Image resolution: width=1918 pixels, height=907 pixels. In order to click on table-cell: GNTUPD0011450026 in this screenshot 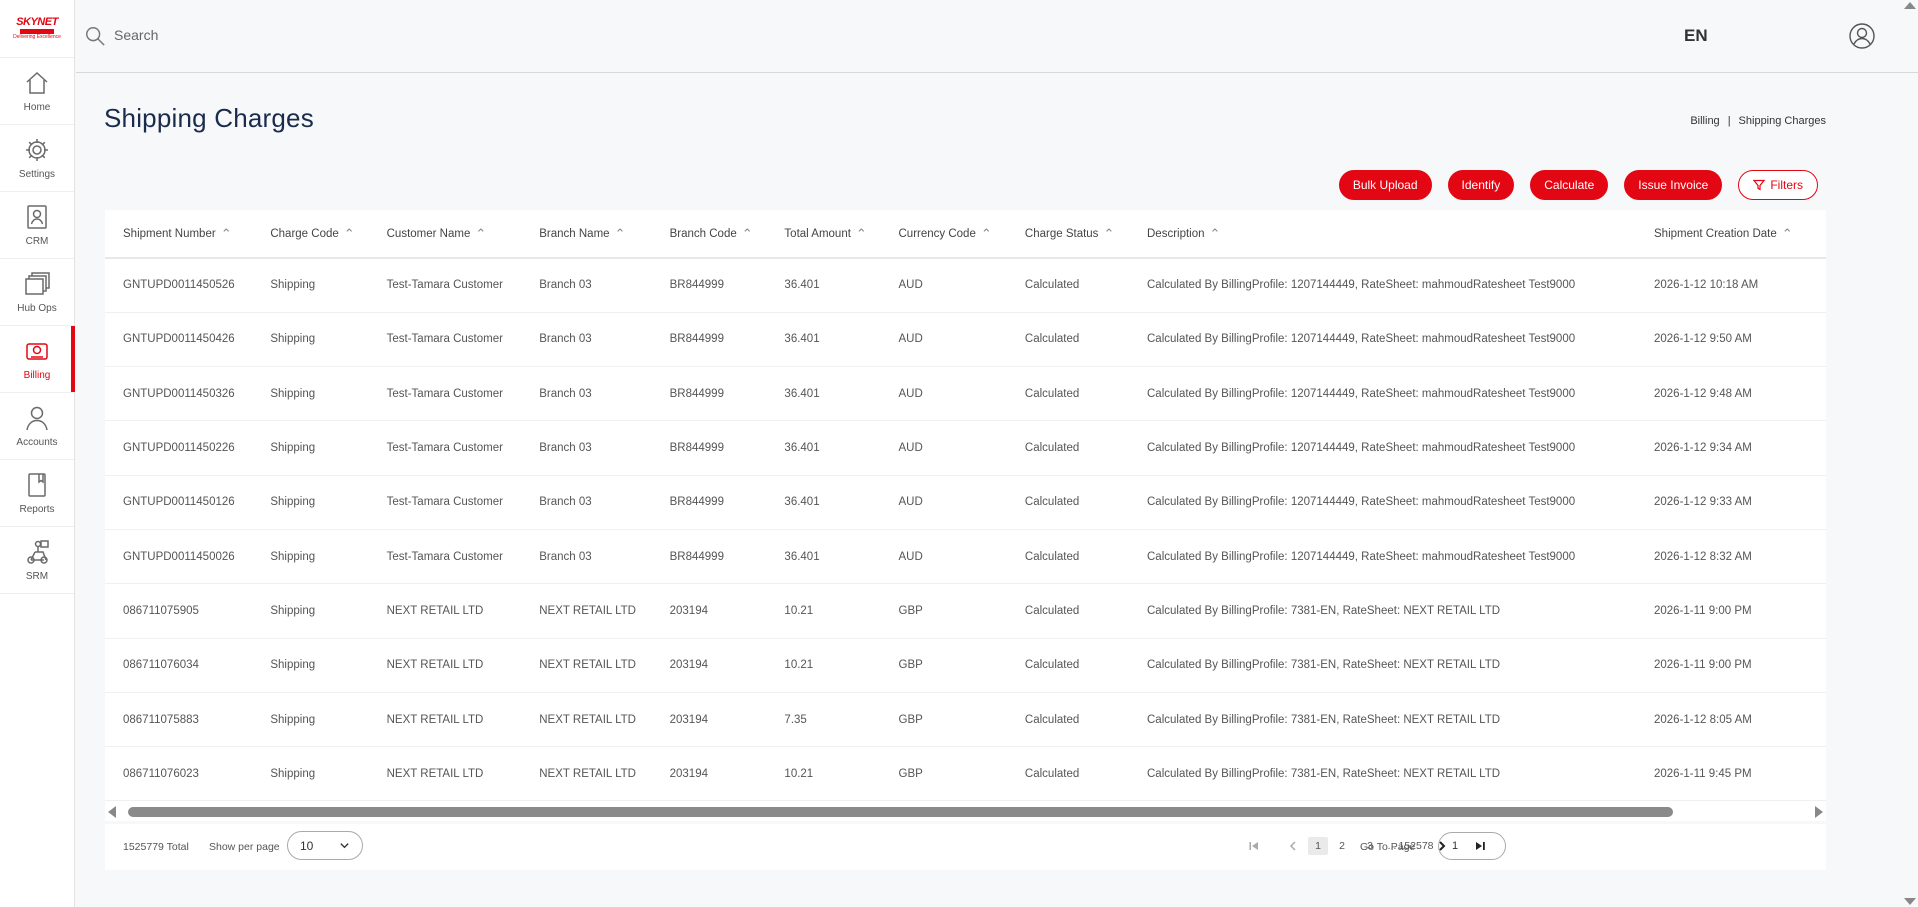, I will do `click(179, 557)`.